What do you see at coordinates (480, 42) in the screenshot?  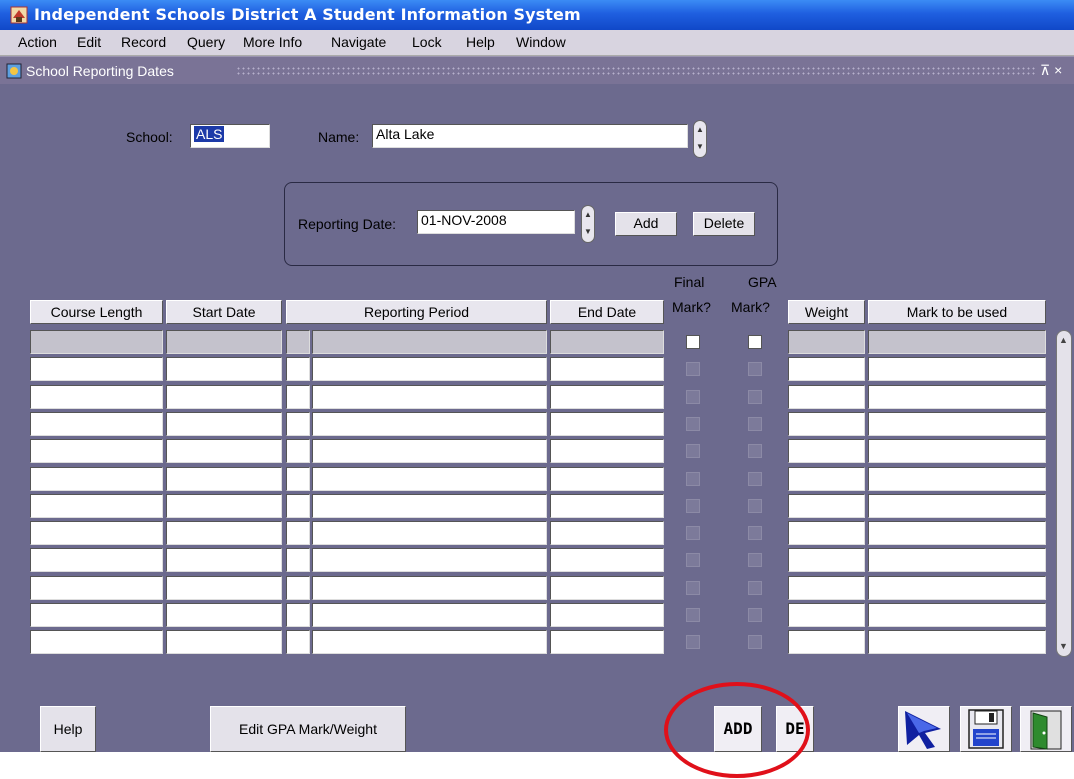 I see `menu-help: Help` at bounding box center [480, 42].